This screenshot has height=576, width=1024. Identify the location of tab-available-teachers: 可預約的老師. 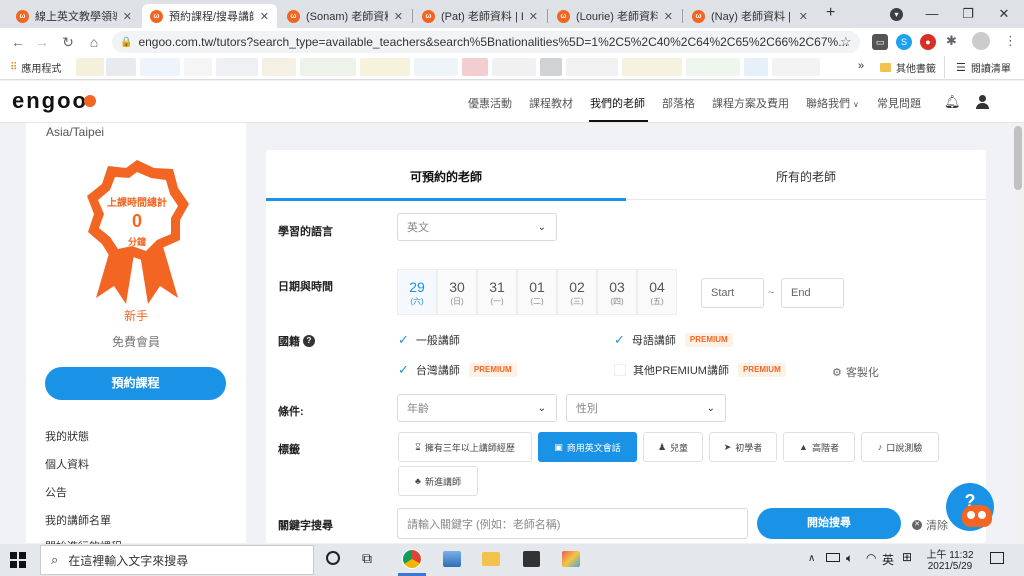
(446, 176).